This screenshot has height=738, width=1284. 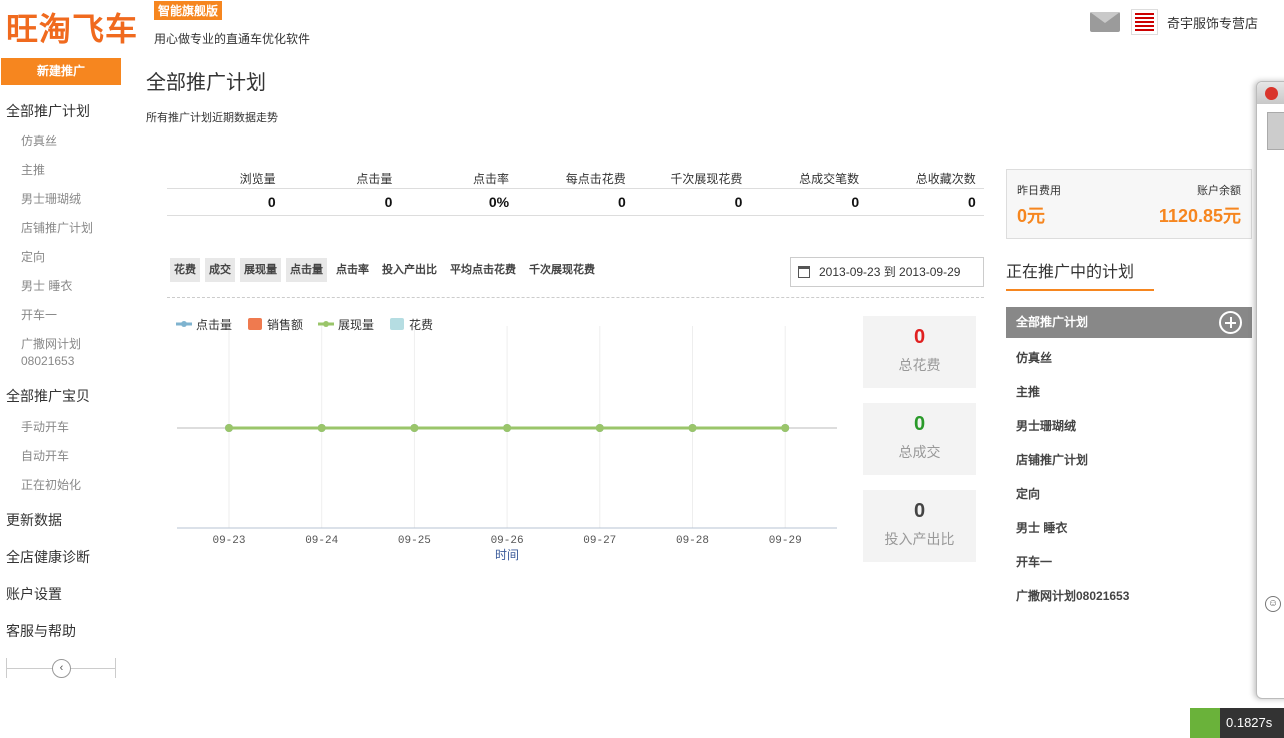 What do you see at coordinates (1273, 604) in the screenshot?
I see `emoji-icon: ☺` at bounding box center [1273, 604].